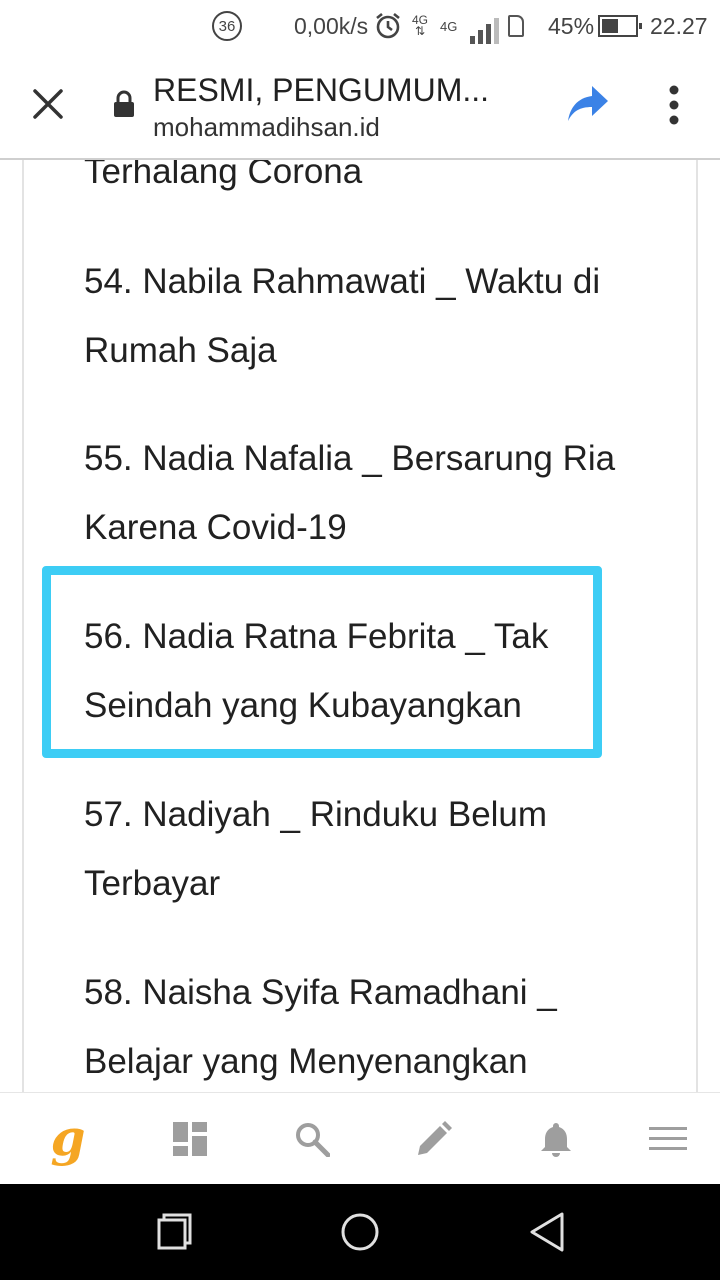  I want to click on close-icon, so click(48, 104).